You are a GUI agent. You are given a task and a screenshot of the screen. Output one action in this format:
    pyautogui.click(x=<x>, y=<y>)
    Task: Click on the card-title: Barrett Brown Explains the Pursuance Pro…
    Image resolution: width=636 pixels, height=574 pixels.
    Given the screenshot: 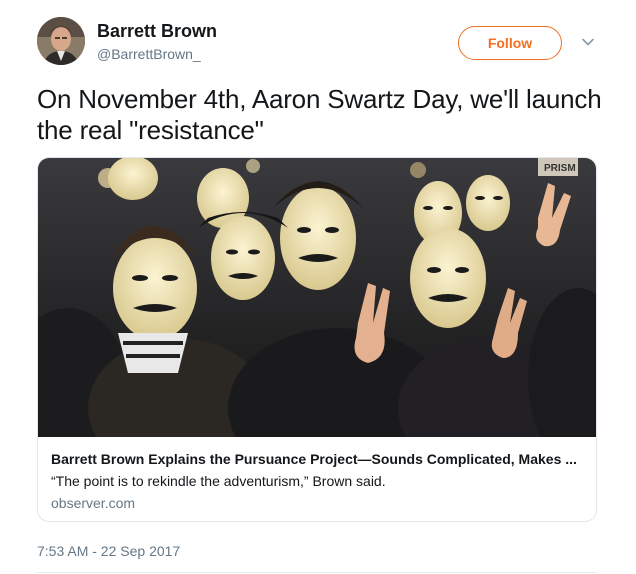 What is the action you would take?
    pyautogui.click(x=318, y=459)
    